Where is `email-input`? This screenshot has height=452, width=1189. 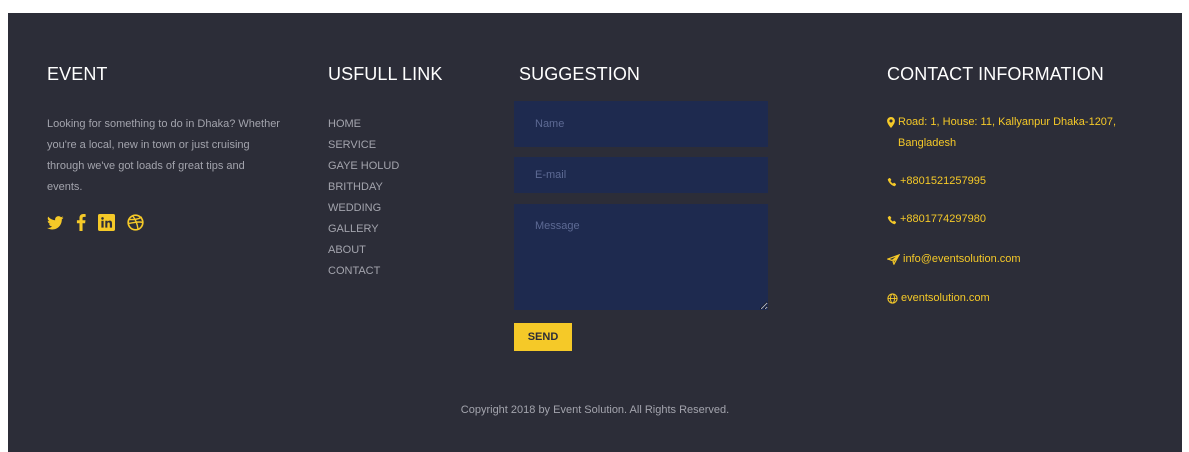 email-input is located at coordinates (641, 175).